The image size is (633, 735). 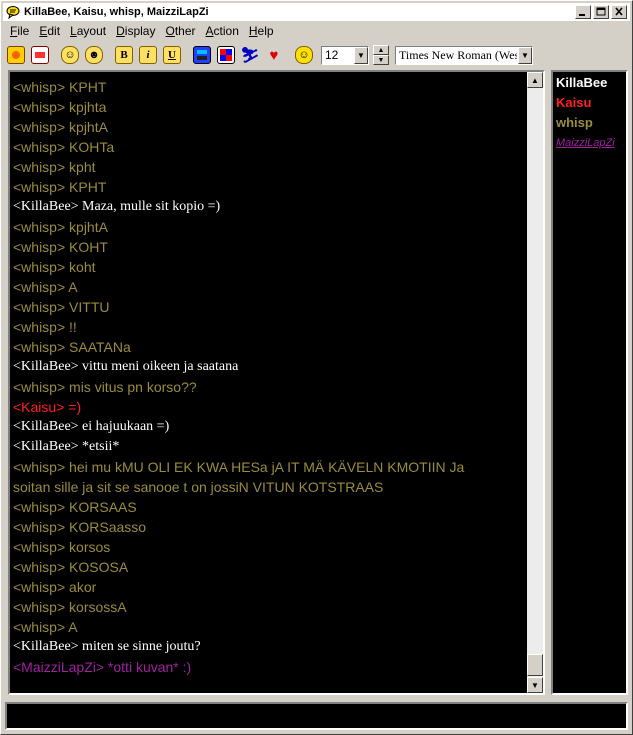 What do you see at coordinates (583, 12) in the screenshot?
I see `minimize-button` at bounding box center [583, 12].